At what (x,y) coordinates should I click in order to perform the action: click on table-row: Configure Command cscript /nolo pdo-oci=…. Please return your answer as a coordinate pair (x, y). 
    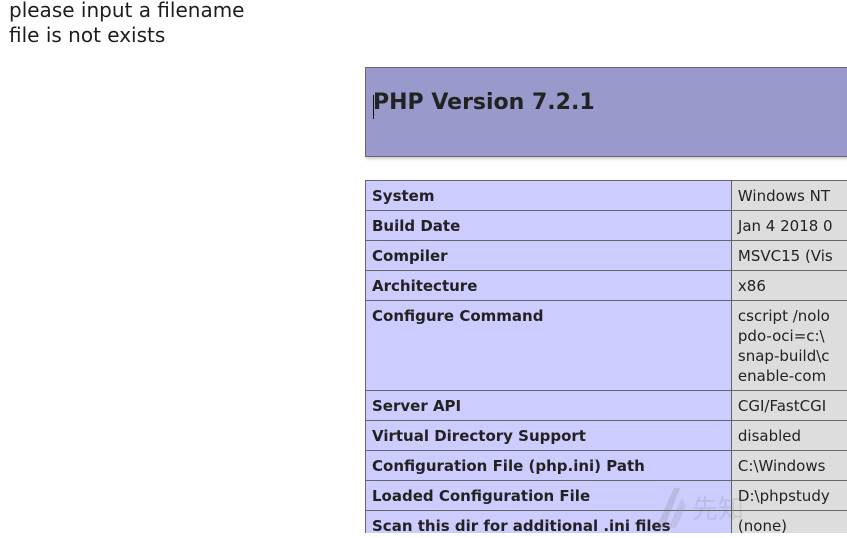
    Looking at the image, I should click on (606, 346).